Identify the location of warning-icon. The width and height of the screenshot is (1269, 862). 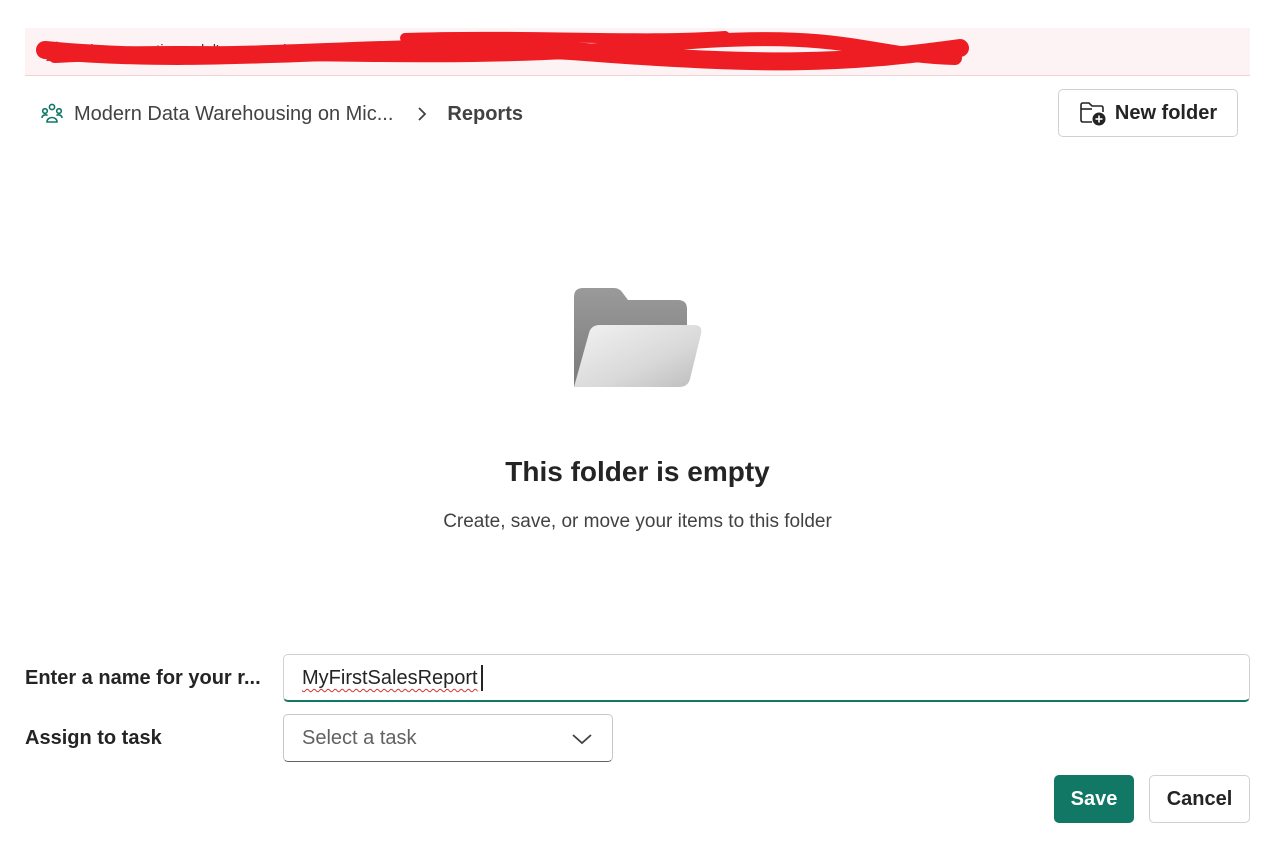
(57, 51).